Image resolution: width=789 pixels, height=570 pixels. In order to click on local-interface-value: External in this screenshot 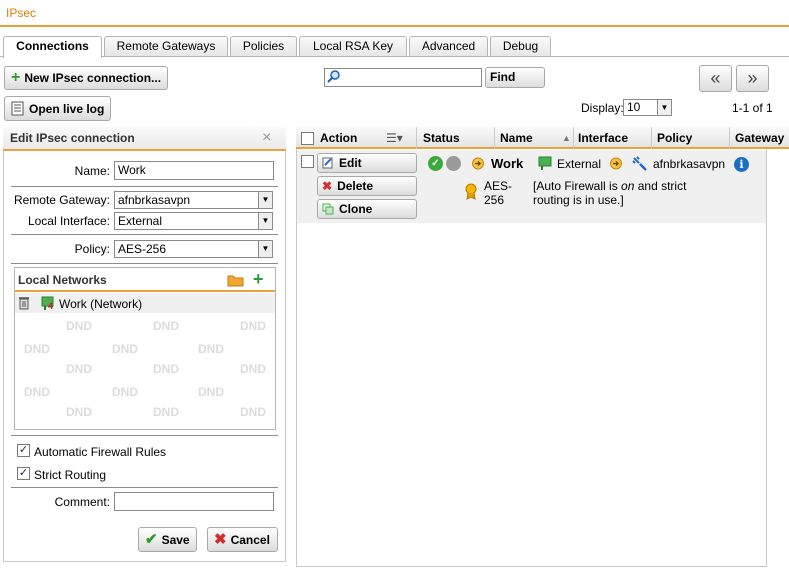, I will do `click(140, 221)`.